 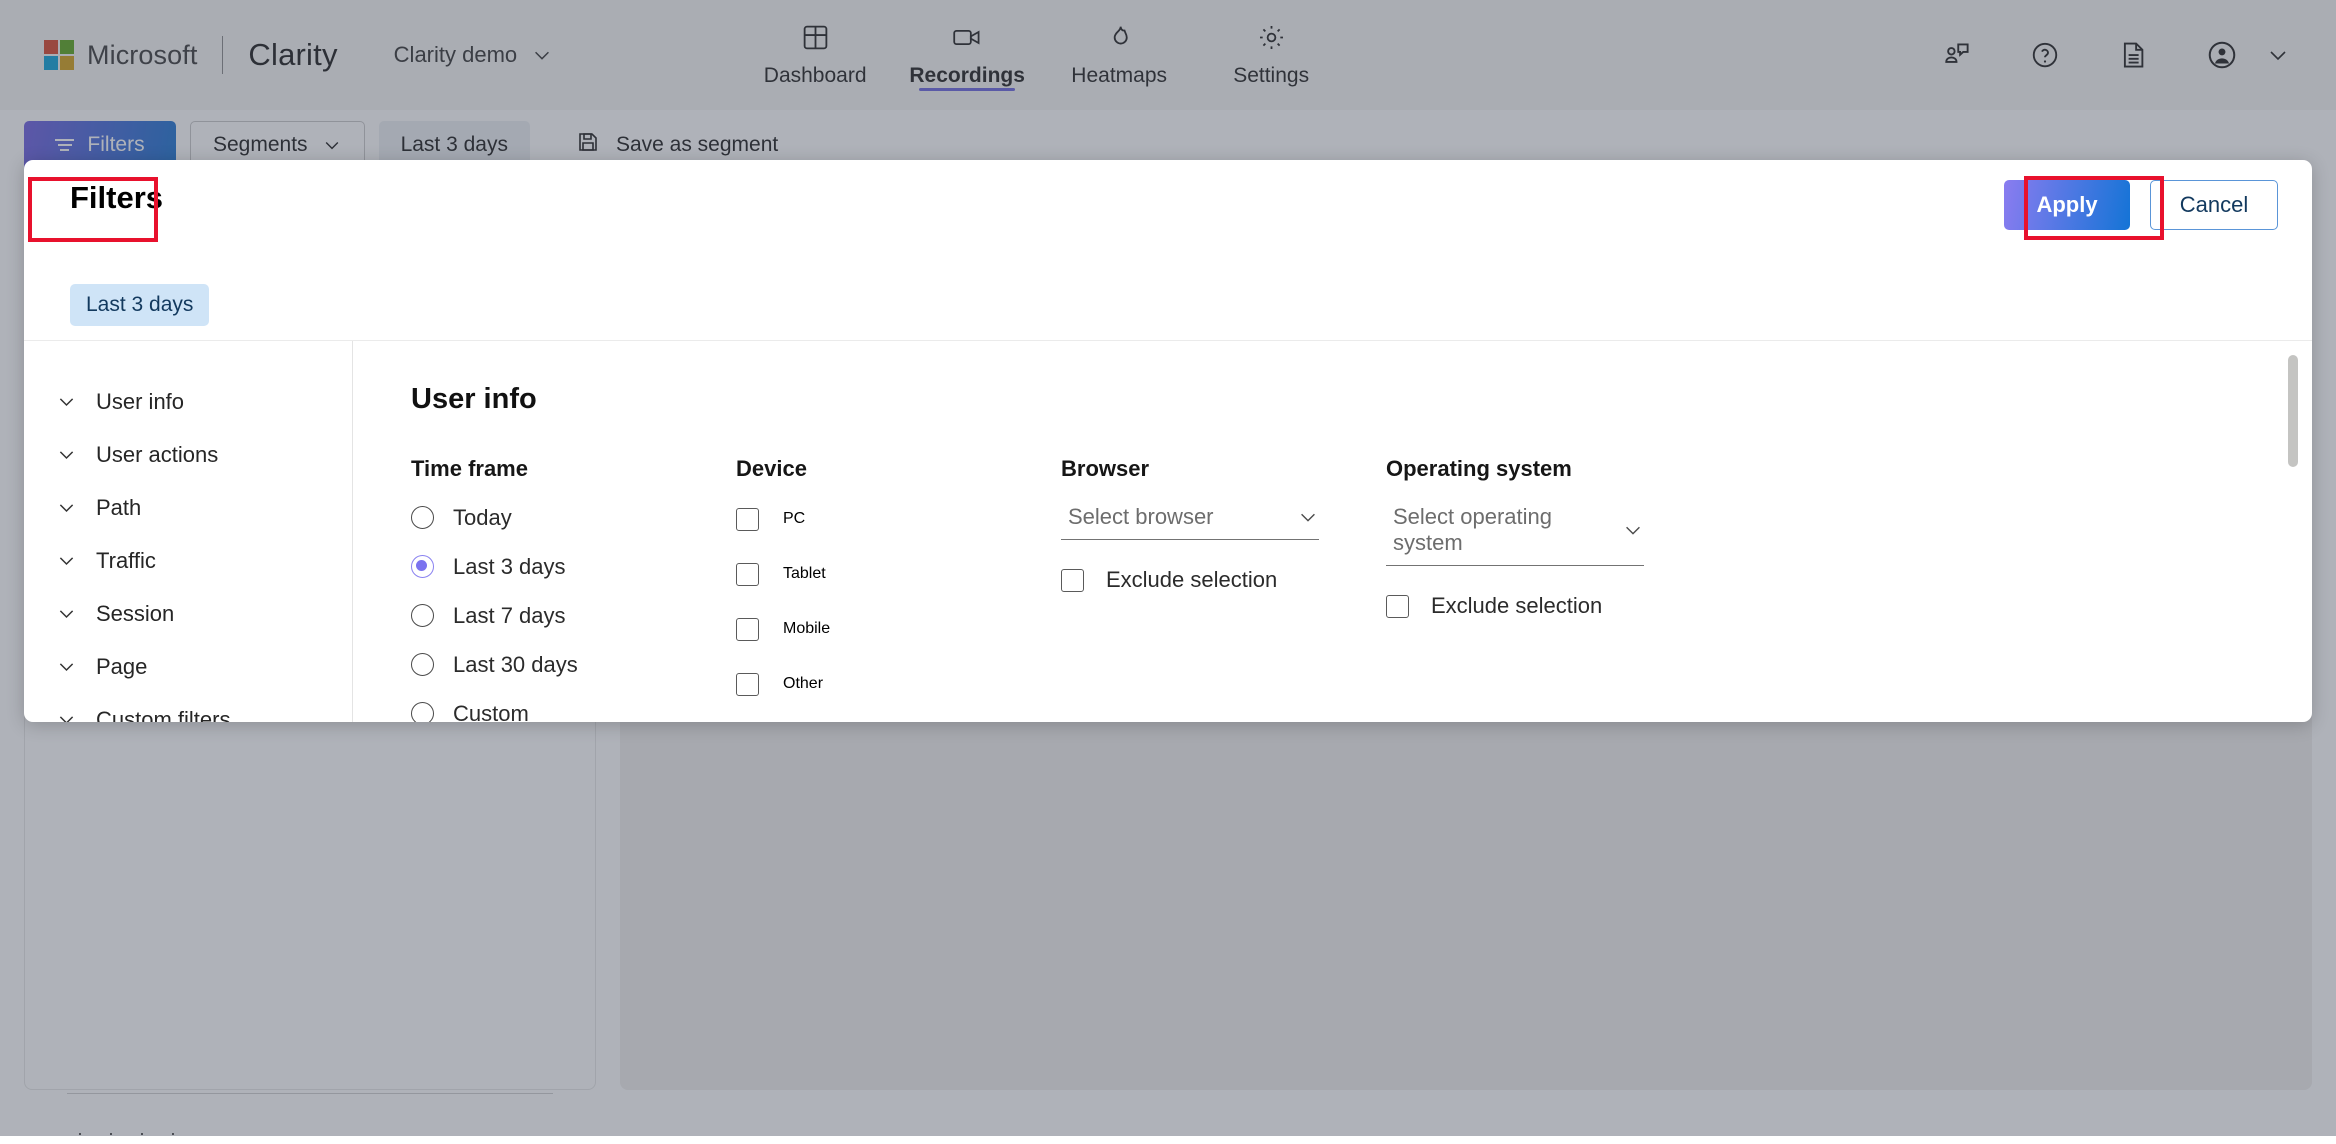 What do you see at coordinates (1516, 606) in the screenshot?
I see `operating-system-exclude-label: Exclude selection` at bounding box center [1516, 606].